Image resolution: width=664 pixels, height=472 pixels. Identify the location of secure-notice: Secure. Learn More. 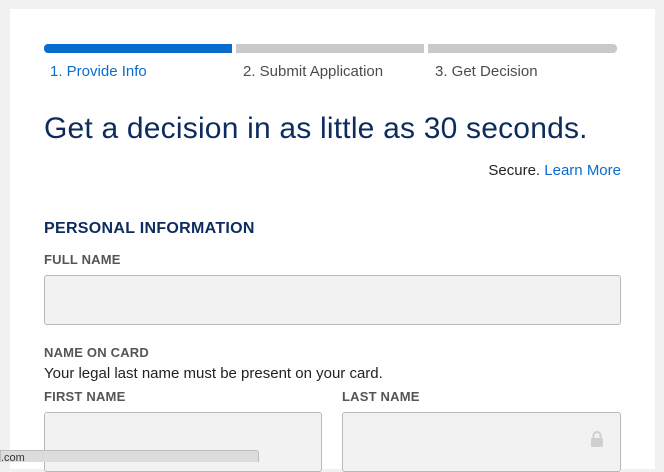
(554, 170).